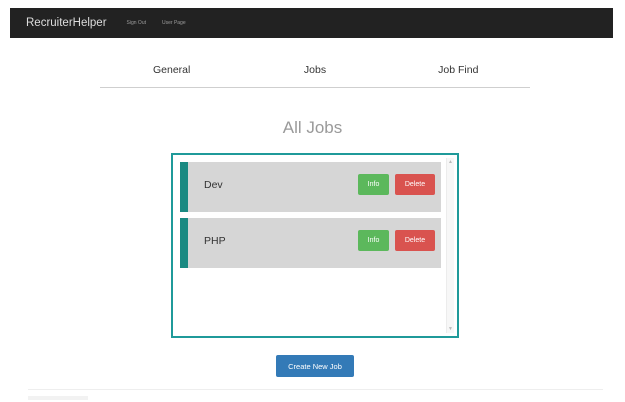 The width and height of the screenshot is (625, 402). Describe the element at coordinates (58, 398) in the screenshot. I see `footer-text-faded` at that location.